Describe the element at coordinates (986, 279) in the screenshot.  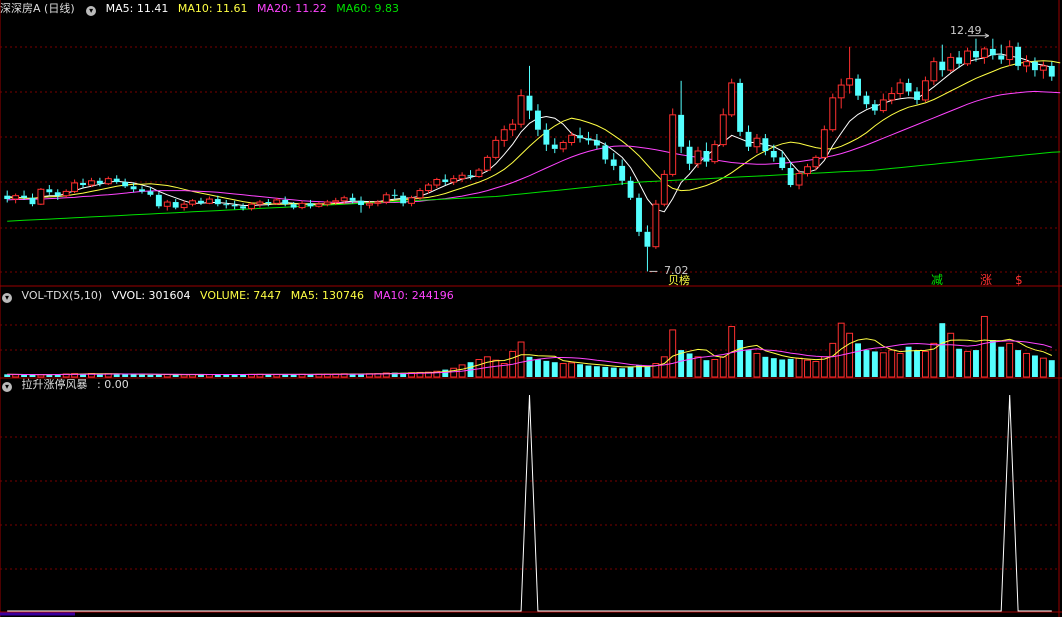
I see `signal-zhang: 涨` at that location.